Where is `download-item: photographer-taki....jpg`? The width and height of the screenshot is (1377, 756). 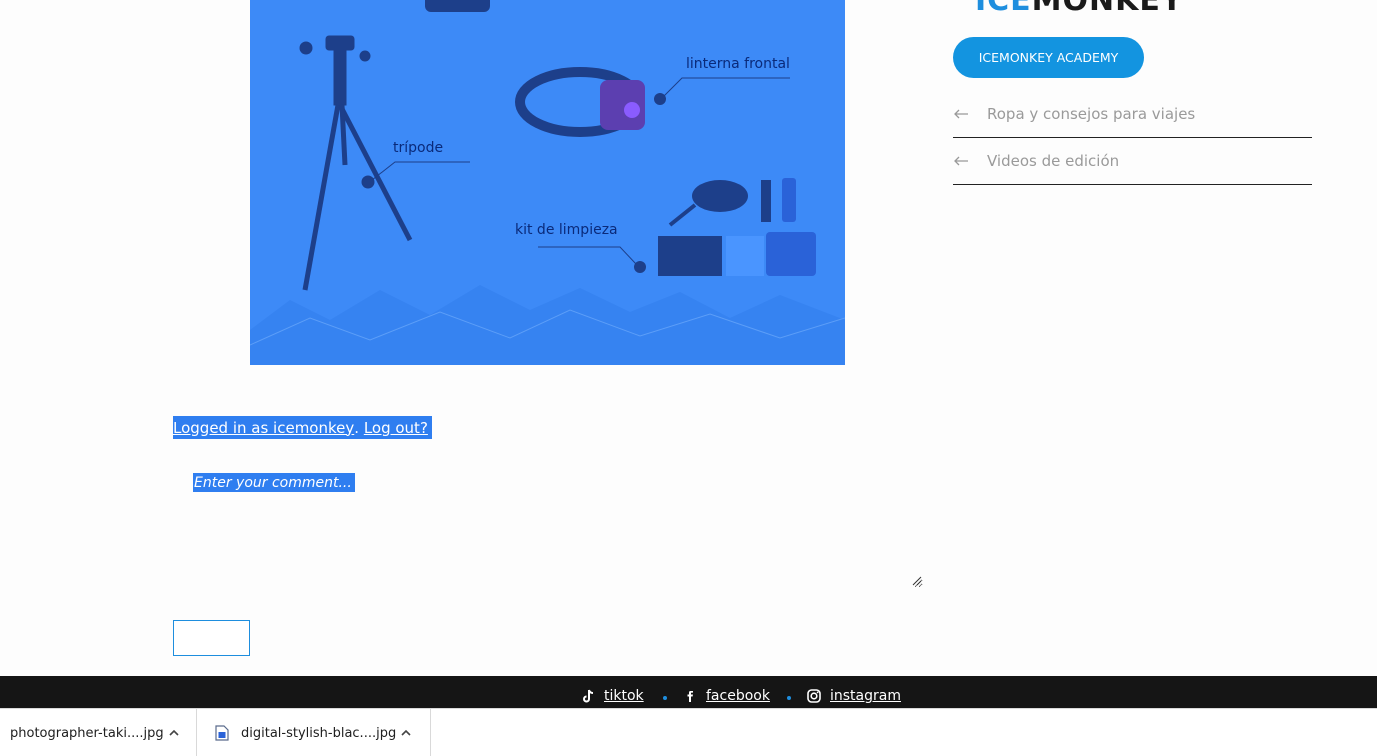
download-item: photographer-taki....jpg is located at coordinates (98, 732).